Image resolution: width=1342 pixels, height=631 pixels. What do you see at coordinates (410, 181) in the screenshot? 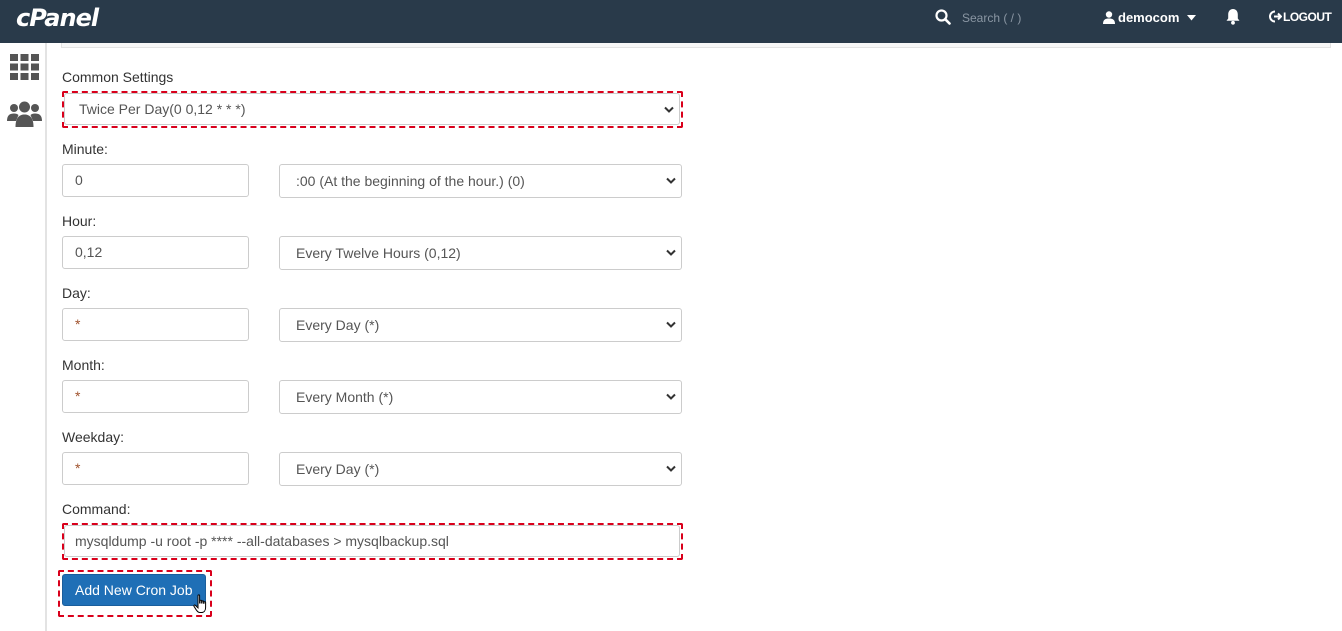
I see `minute-option: :00 (At the beginning of the hour.) (0)` at bounding box center [410, 181].